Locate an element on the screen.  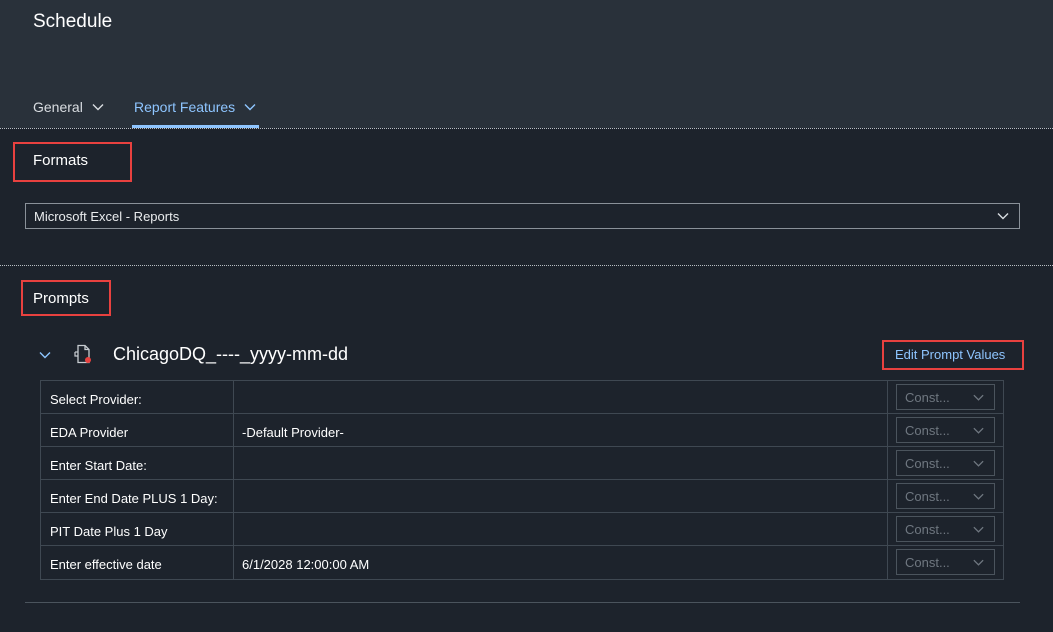
prompt-value: -Default Provider- is located at coordinates (561, 430).